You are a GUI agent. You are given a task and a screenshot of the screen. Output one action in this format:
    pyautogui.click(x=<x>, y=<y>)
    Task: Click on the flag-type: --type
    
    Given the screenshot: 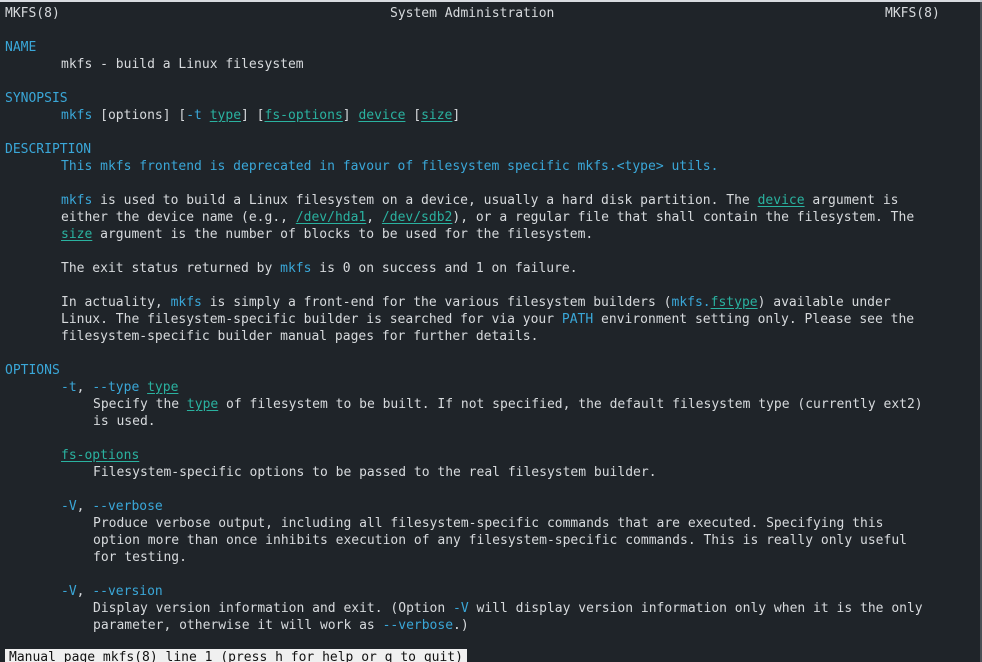 What is the action you would take?
    pyautogui.click(x=116, y=387)
    